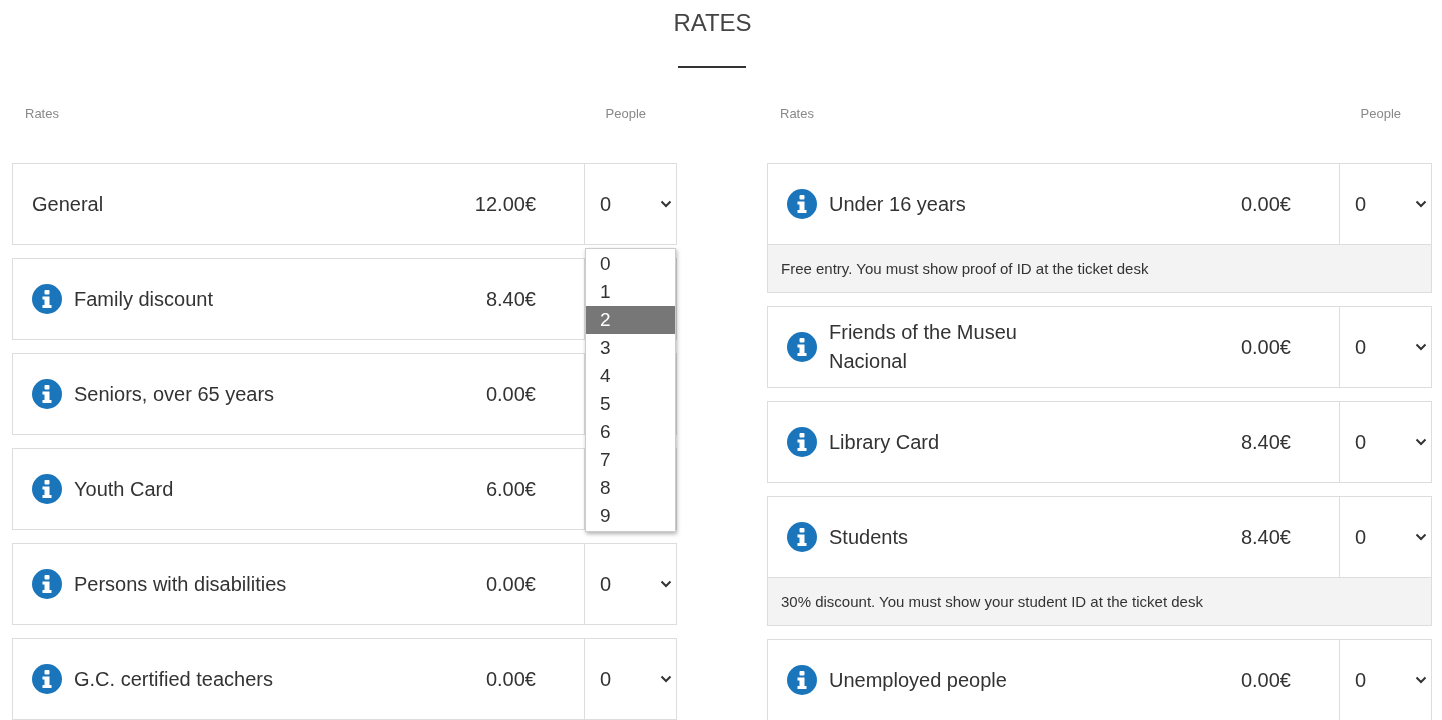 This screenshot has width=1442, height=720. I want to click on rate-name: Family discount, so click(144, 299).